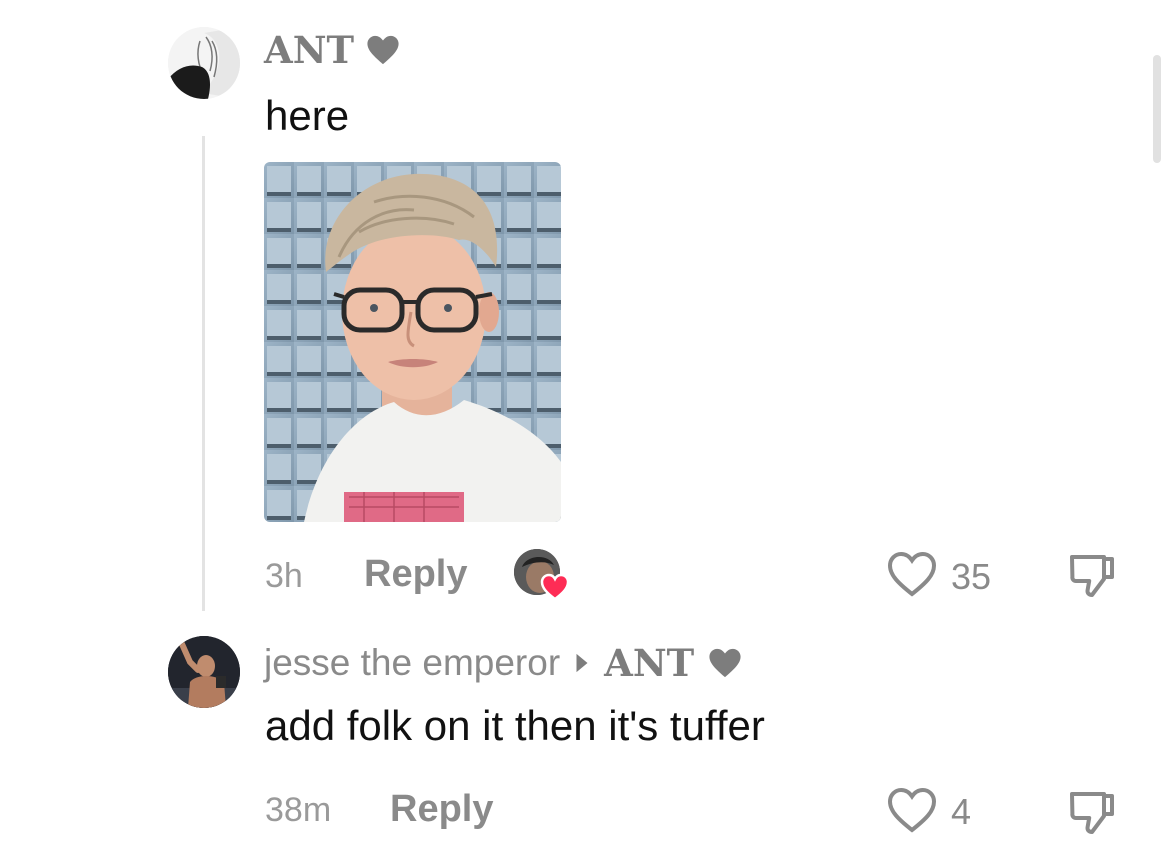 The image size is (1170, 844). Describe the element at coordinates (412, 663) in the screenshot. I see `username: jesse the emperor` at that location.